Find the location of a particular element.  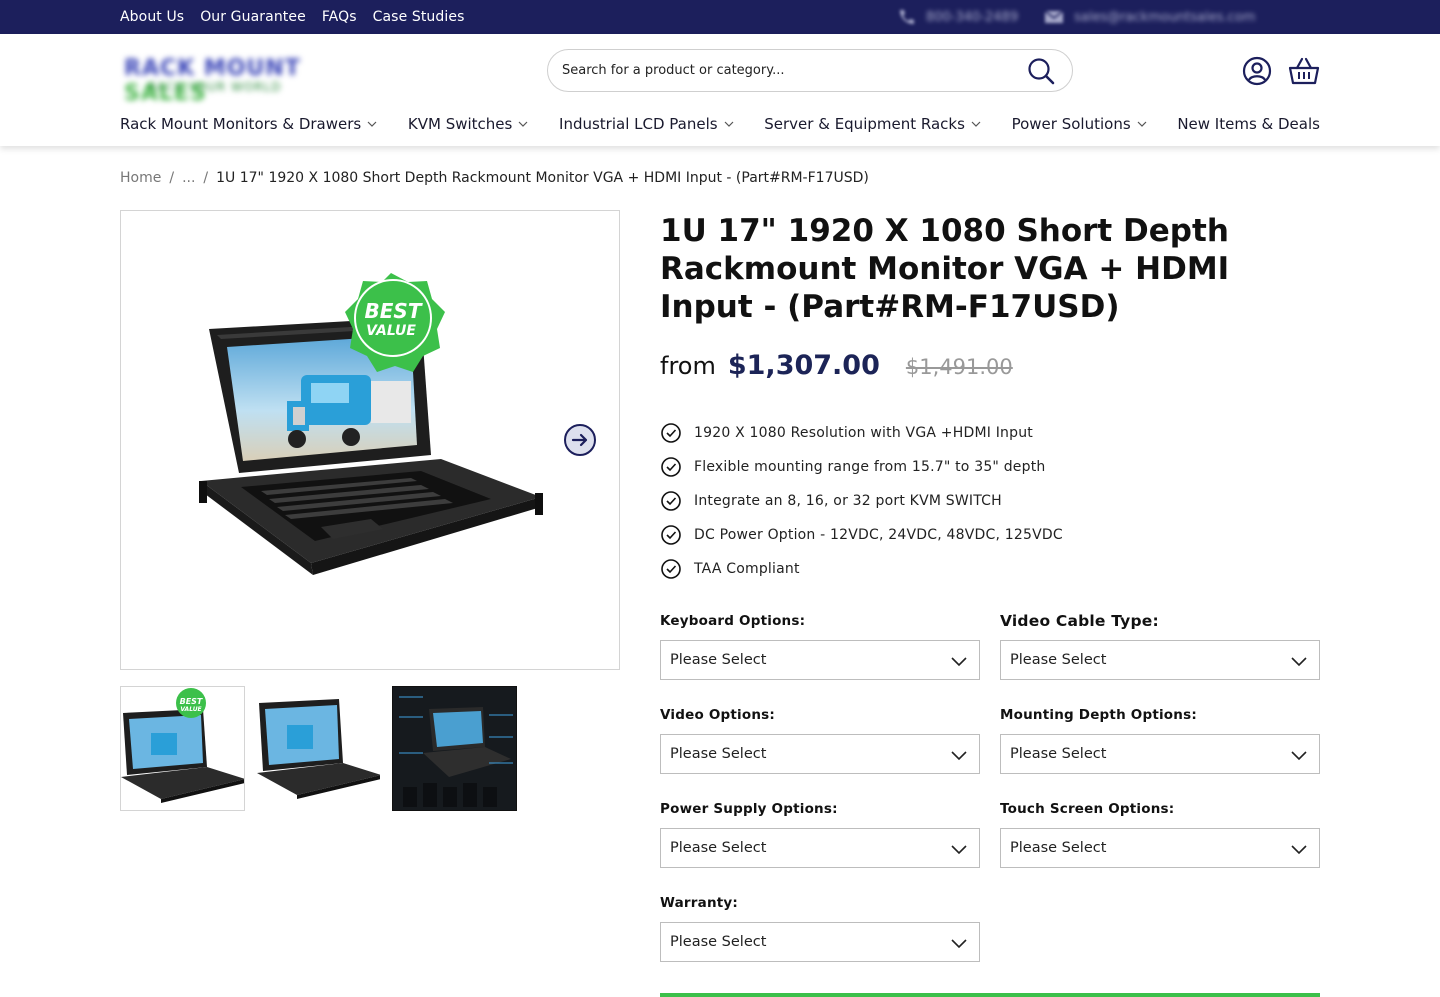

keyboard-options-label: Keyboard Options: is located at coordinates (733, 621).